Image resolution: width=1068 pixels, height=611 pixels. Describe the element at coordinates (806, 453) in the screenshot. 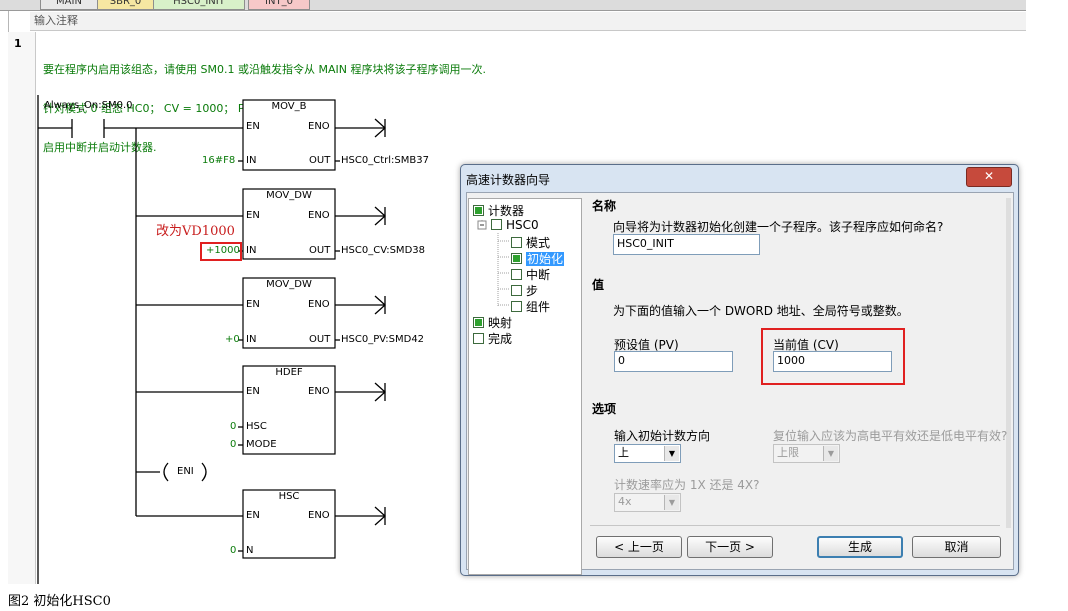

I see `reset-select: 上限 ▼` at that location.